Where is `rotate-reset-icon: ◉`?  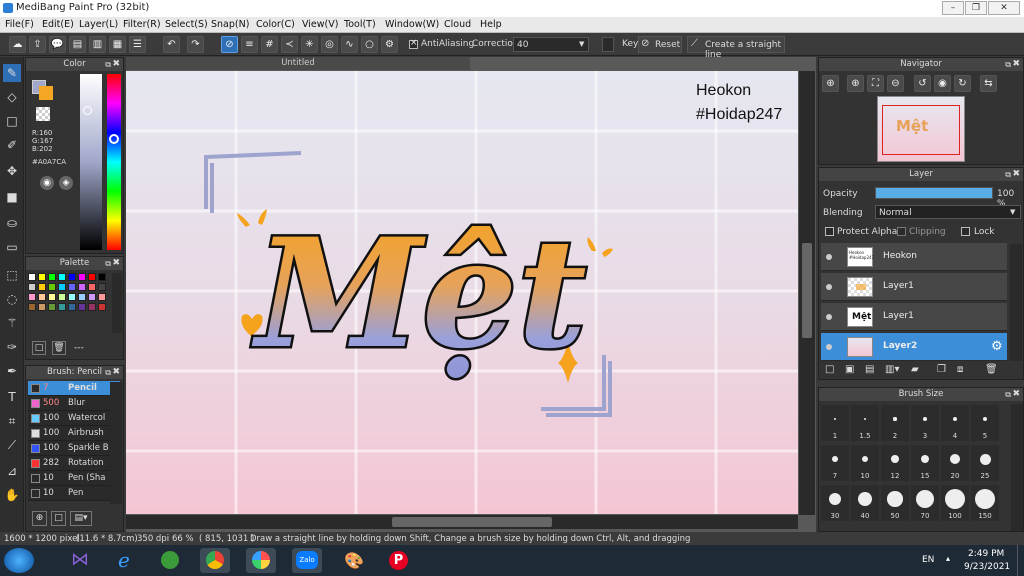 rotate-reset-icon: ◉ is located at coordinates (942, 83).